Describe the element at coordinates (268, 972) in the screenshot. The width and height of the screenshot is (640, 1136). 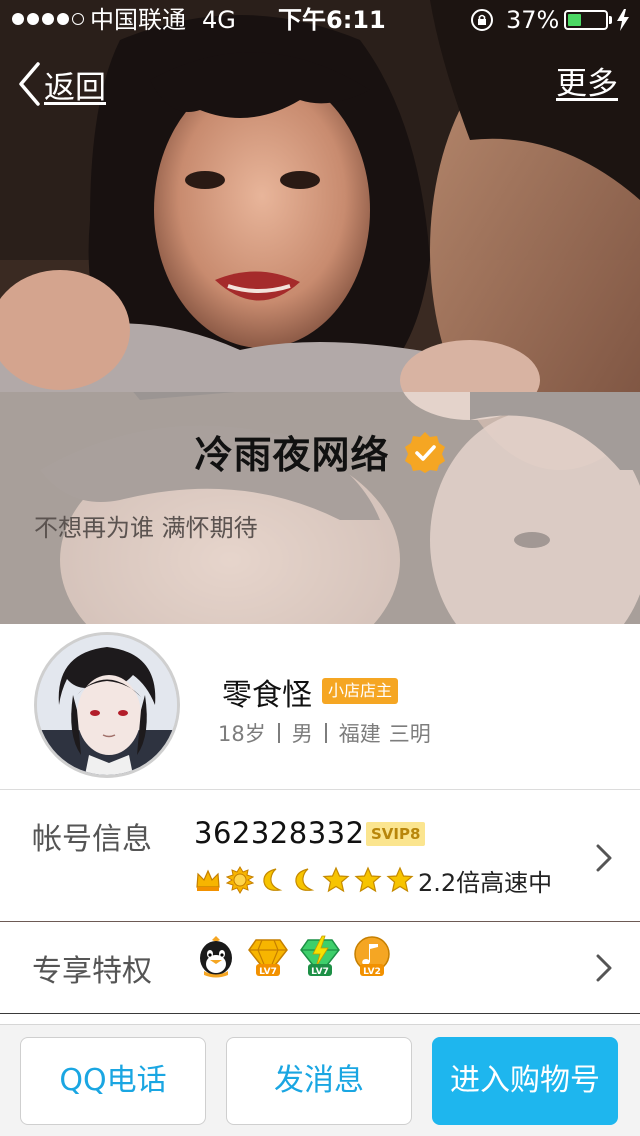
I see `yellow-diamond-level: LV7` at that location.